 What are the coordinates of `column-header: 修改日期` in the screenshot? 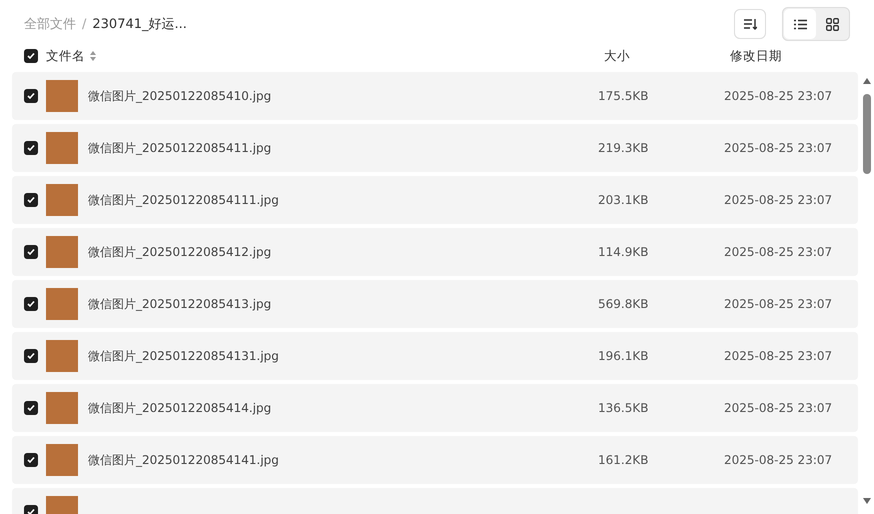 It's located at (756, 56).